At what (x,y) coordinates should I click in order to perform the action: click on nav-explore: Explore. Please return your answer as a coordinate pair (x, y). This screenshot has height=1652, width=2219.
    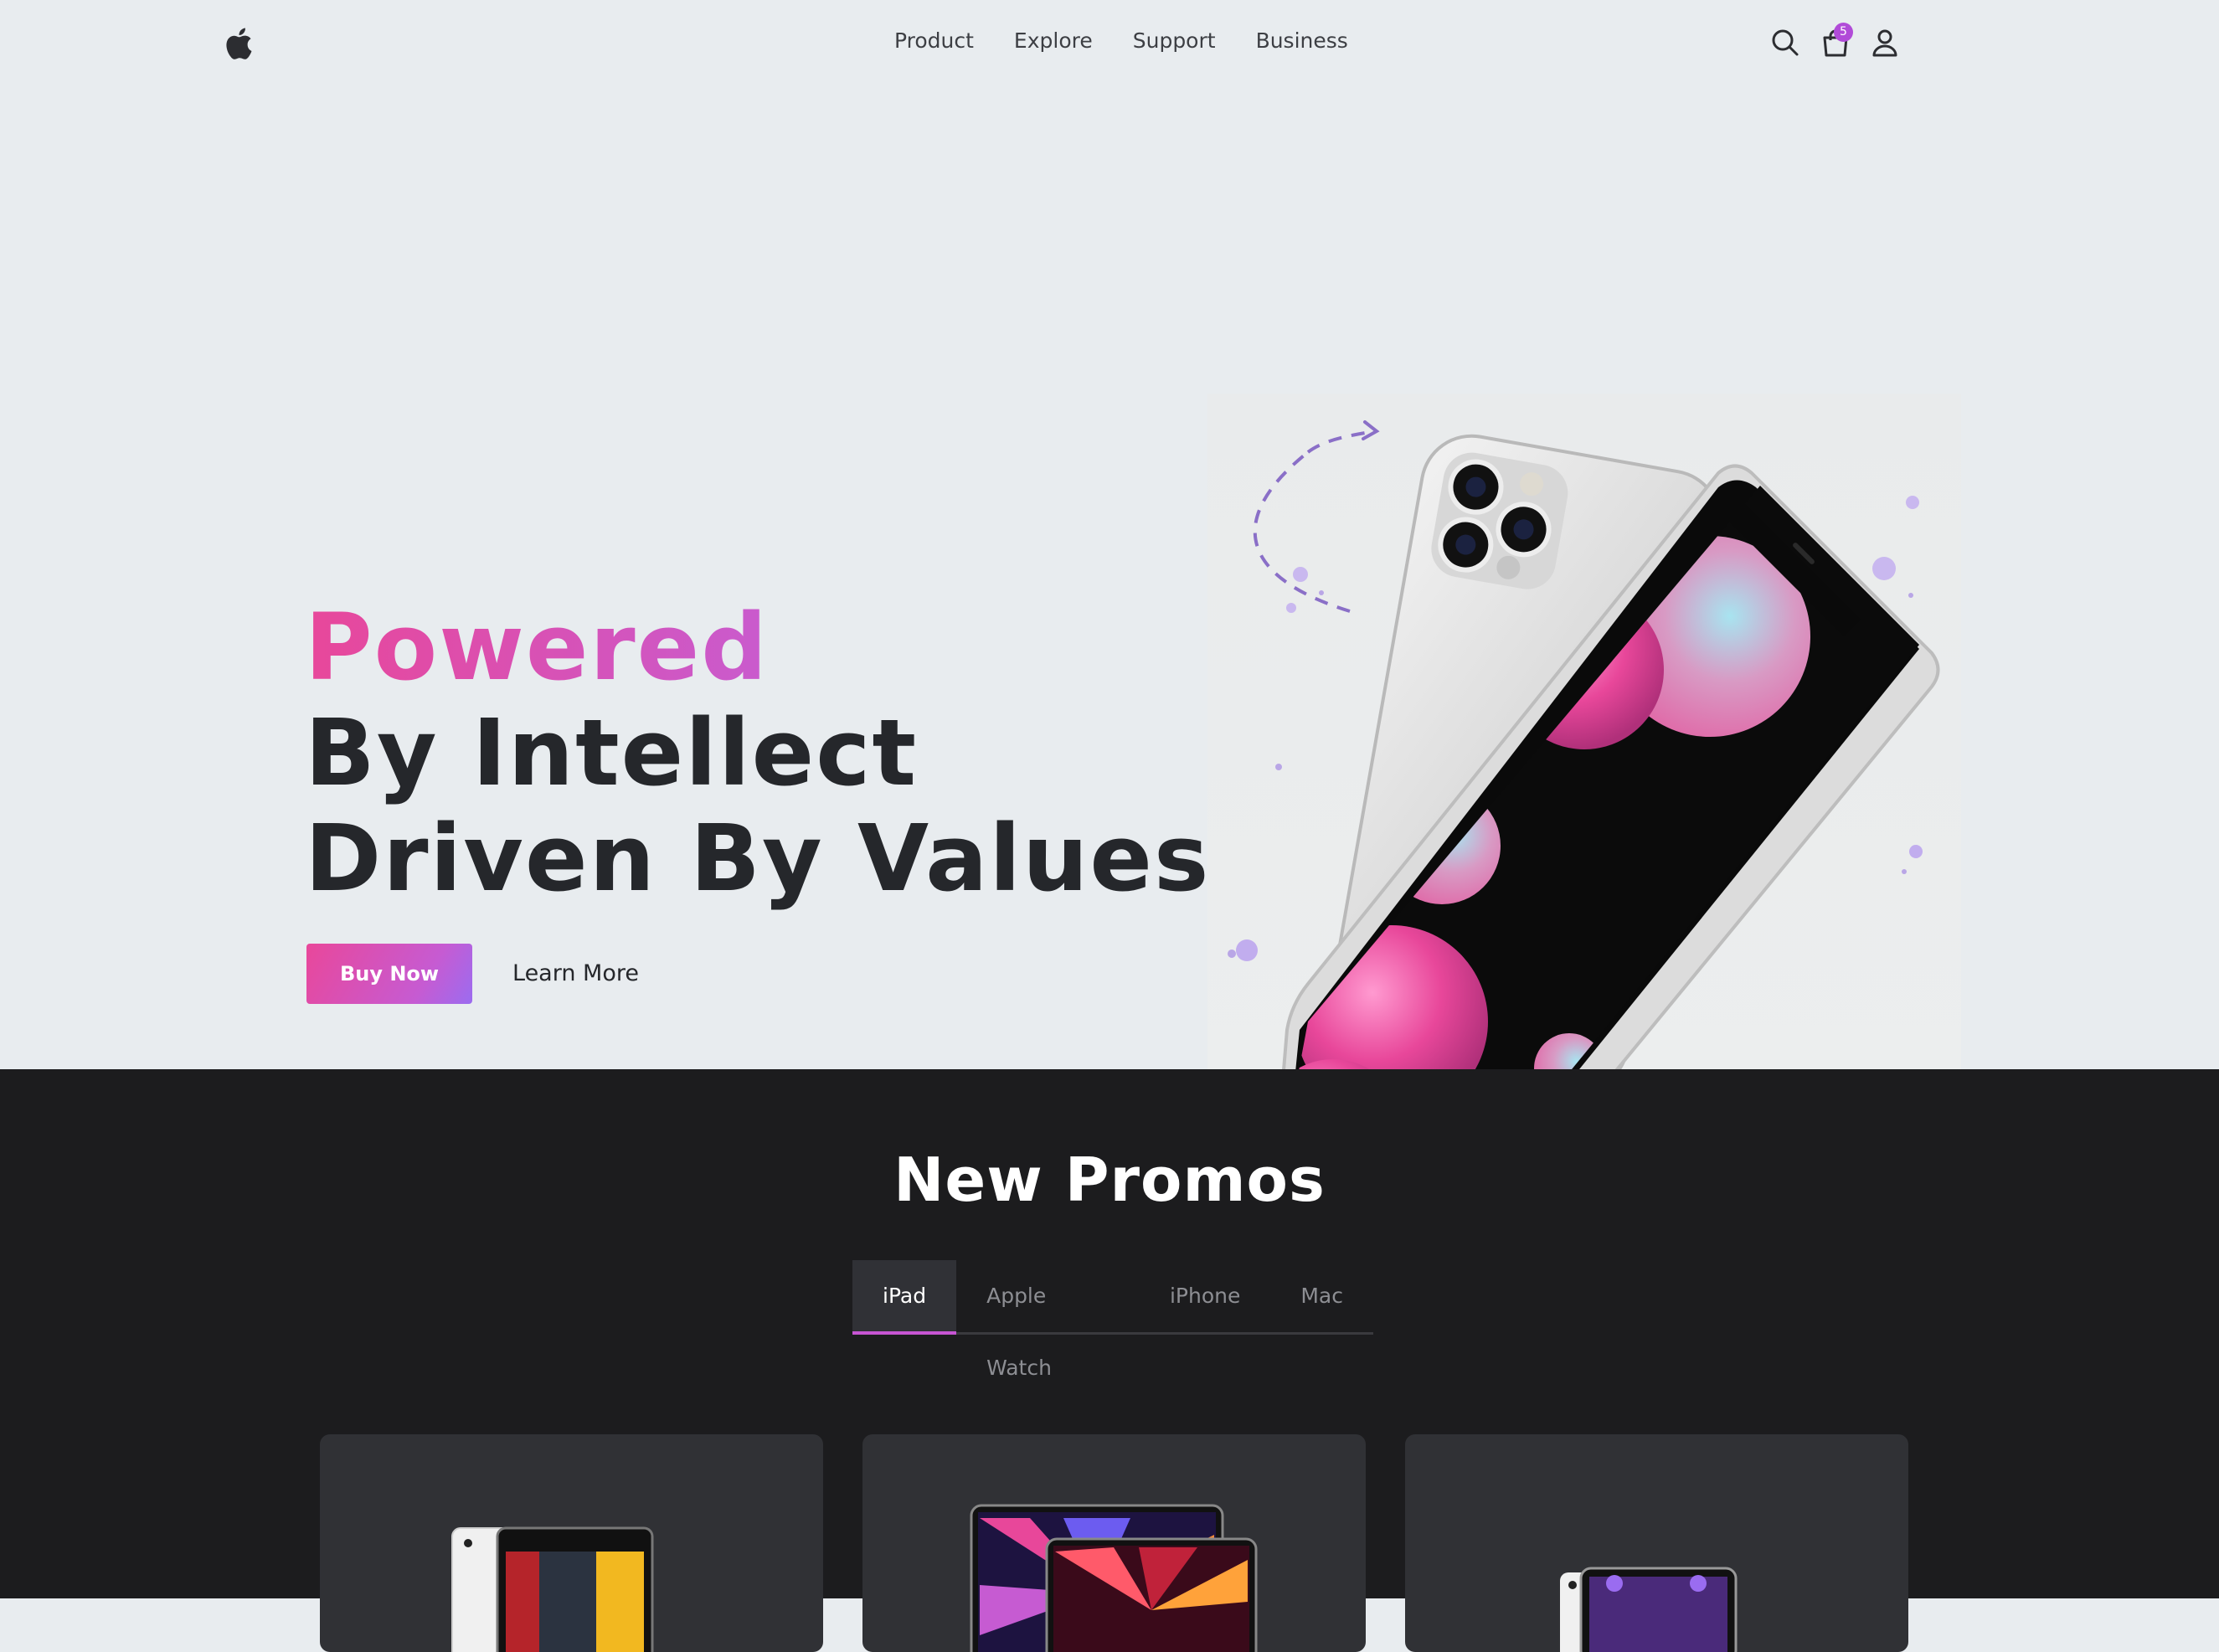
    Looking at the image, I should click on (1053, 40).